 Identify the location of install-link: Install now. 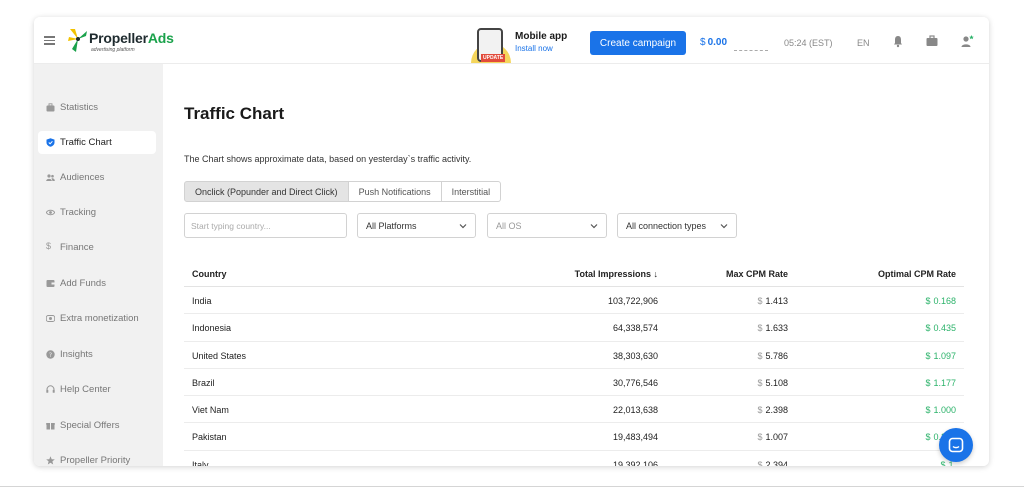
(534, 48).